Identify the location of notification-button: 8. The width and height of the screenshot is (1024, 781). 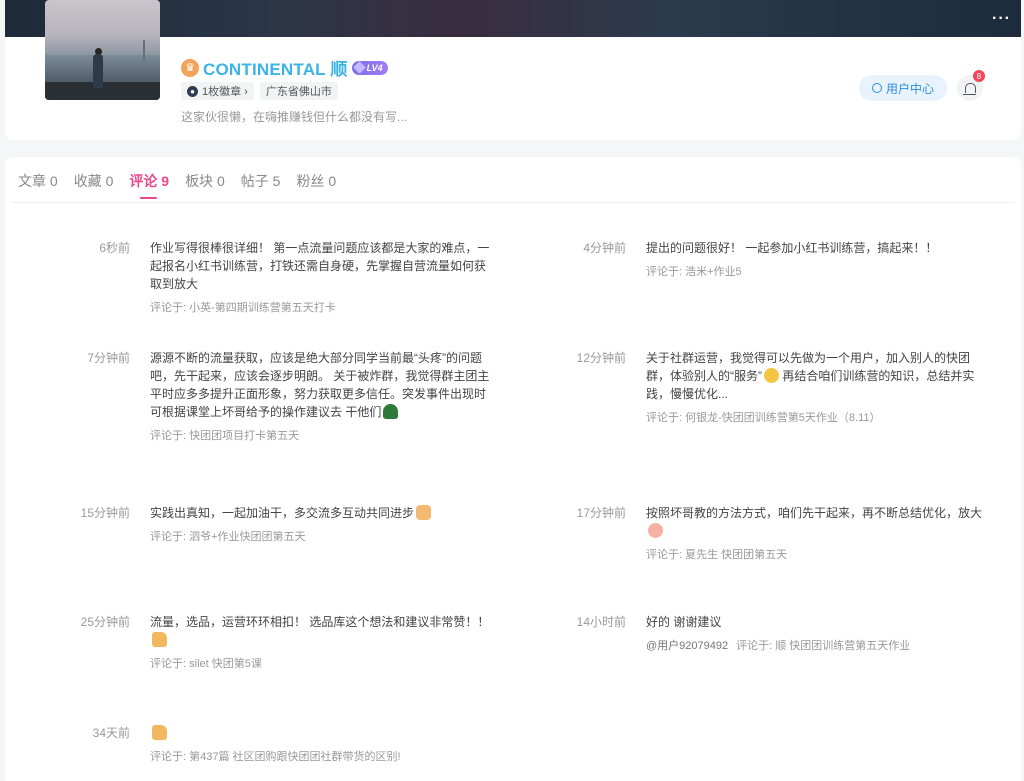
(971, 85).